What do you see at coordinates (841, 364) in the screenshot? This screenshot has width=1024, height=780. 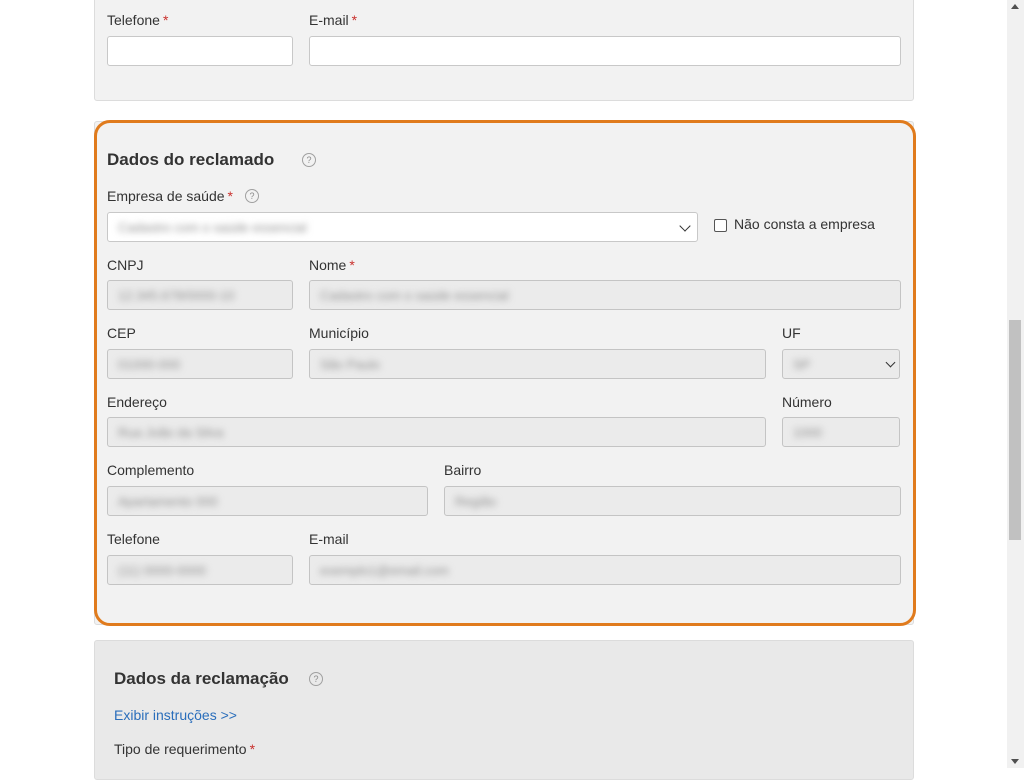 I see `uf-select: SP` at bounding box center [841, 364].